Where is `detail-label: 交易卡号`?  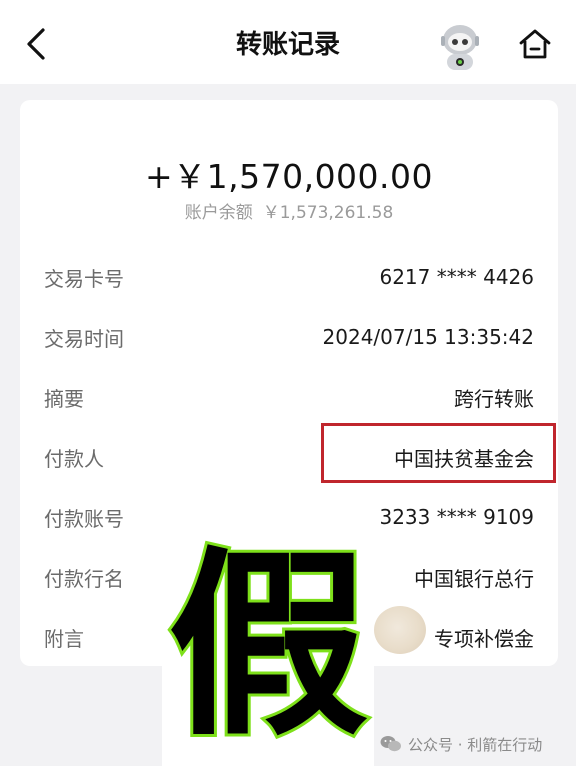 detail-label: 交易卡号 is located at coordinates (84, 278).